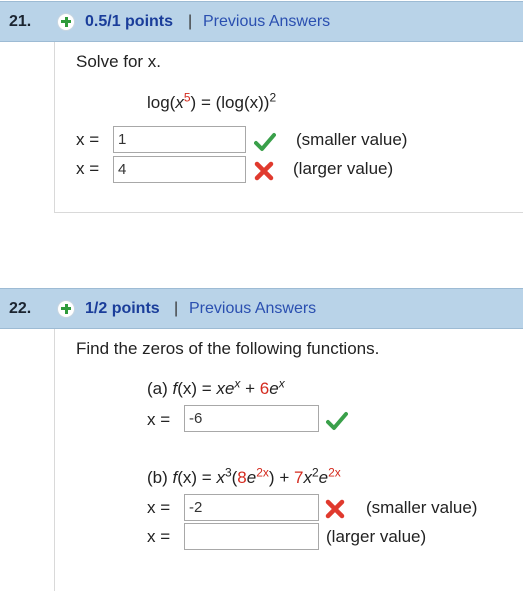  I want to click on equation: log(x5) = (log(x))2, so click(212, 101).